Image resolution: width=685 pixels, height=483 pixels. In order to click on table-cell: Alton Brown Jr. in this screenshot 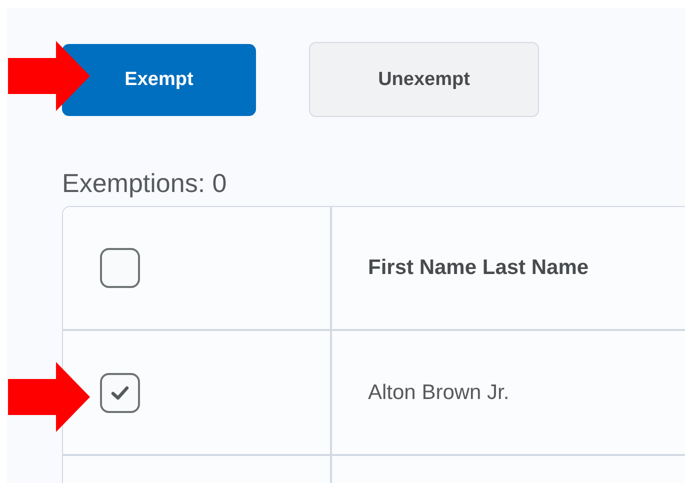, I will do `click(439, 392)`.